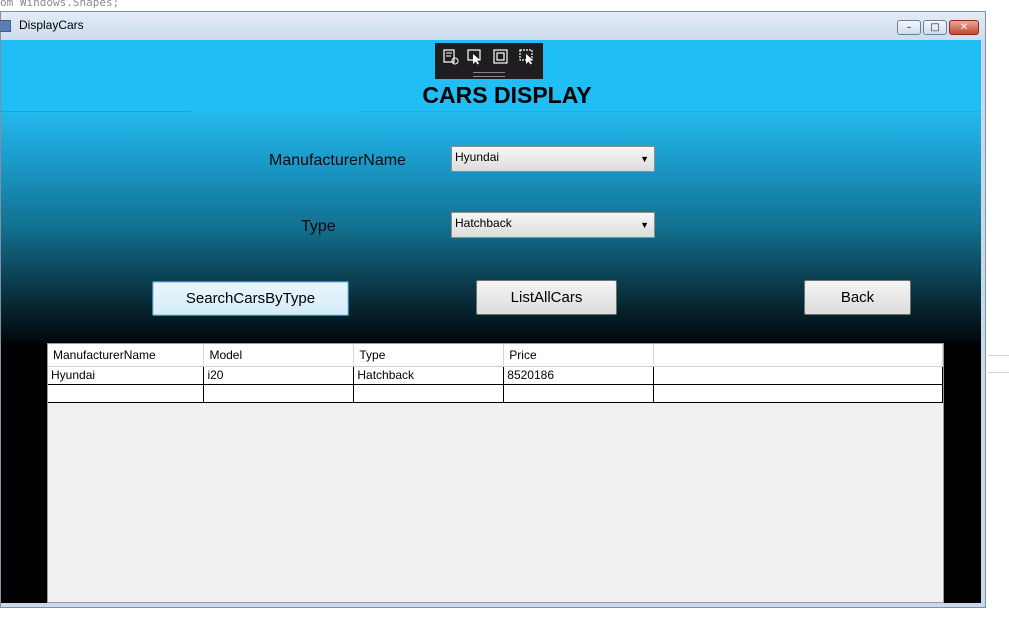 The width and height of the screenshot is (1009, 625). What do you see at coordinates (798, 355) in the screenshot?
I see `column-header-filler` at bounding box center [798, 355].